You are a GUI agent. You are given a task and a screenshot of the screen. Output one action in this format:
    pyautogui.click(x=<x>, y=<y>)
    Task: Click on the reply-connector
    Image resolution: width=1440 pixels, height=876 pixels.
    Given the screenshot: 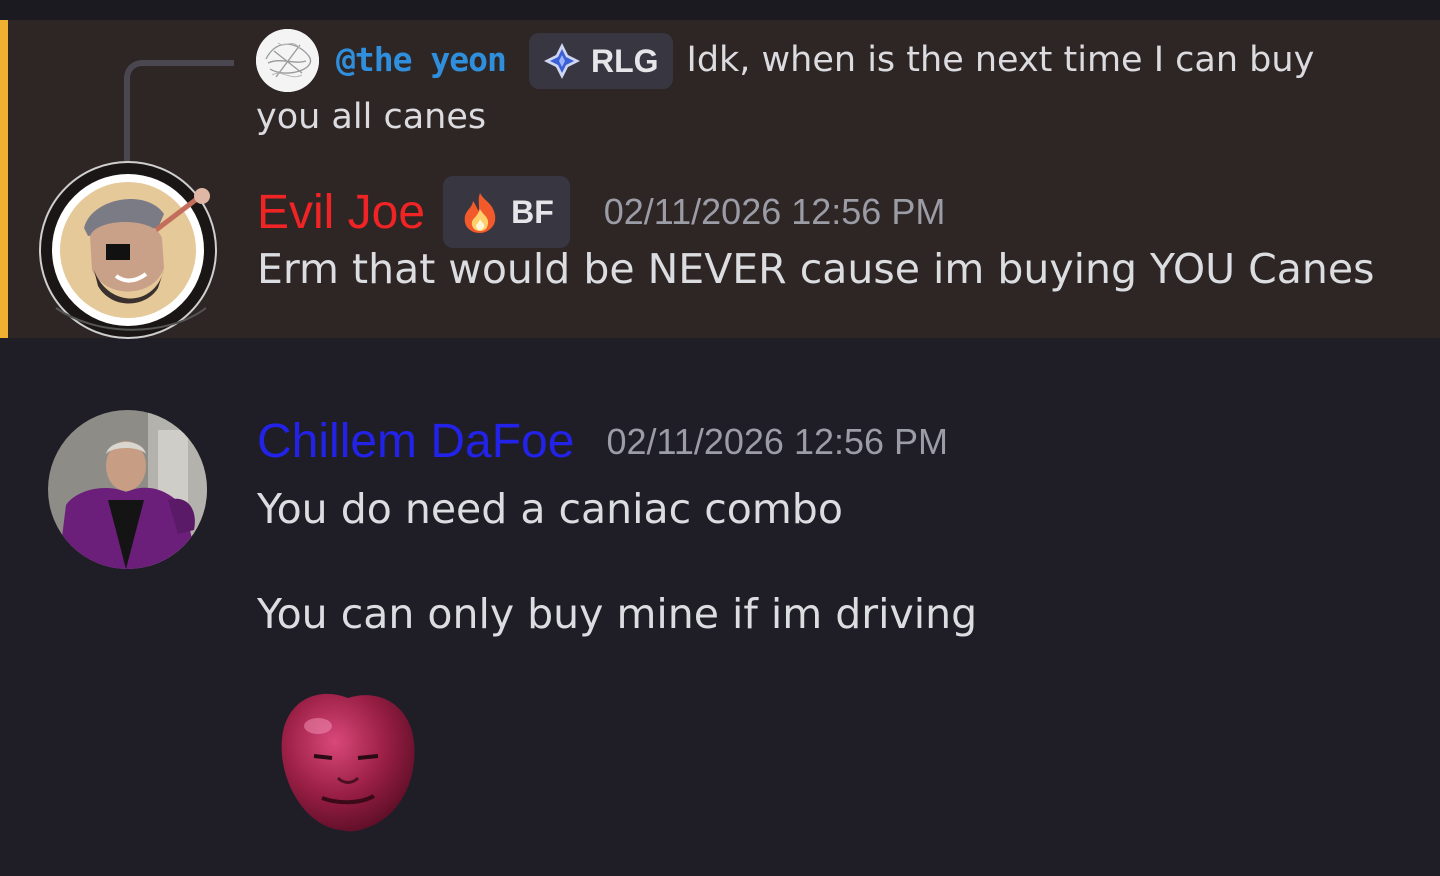 What is the action you would take?
    pyautogui.click(x=179, y=115)
    